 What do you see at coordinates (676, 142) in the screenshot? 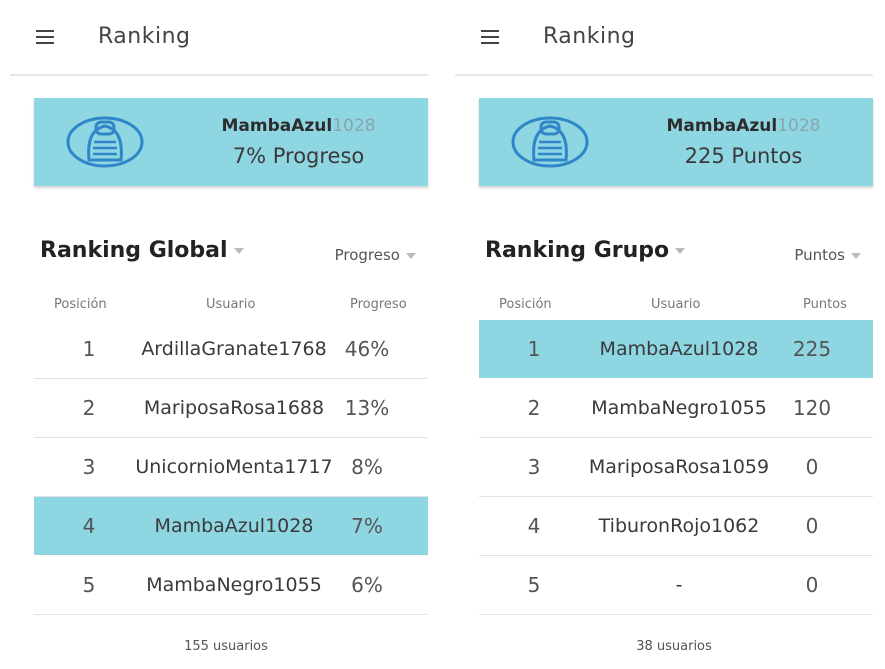
I see `user-summary-card: MambaAzul1028 225 Puntos` at bounding box center [676, 142].